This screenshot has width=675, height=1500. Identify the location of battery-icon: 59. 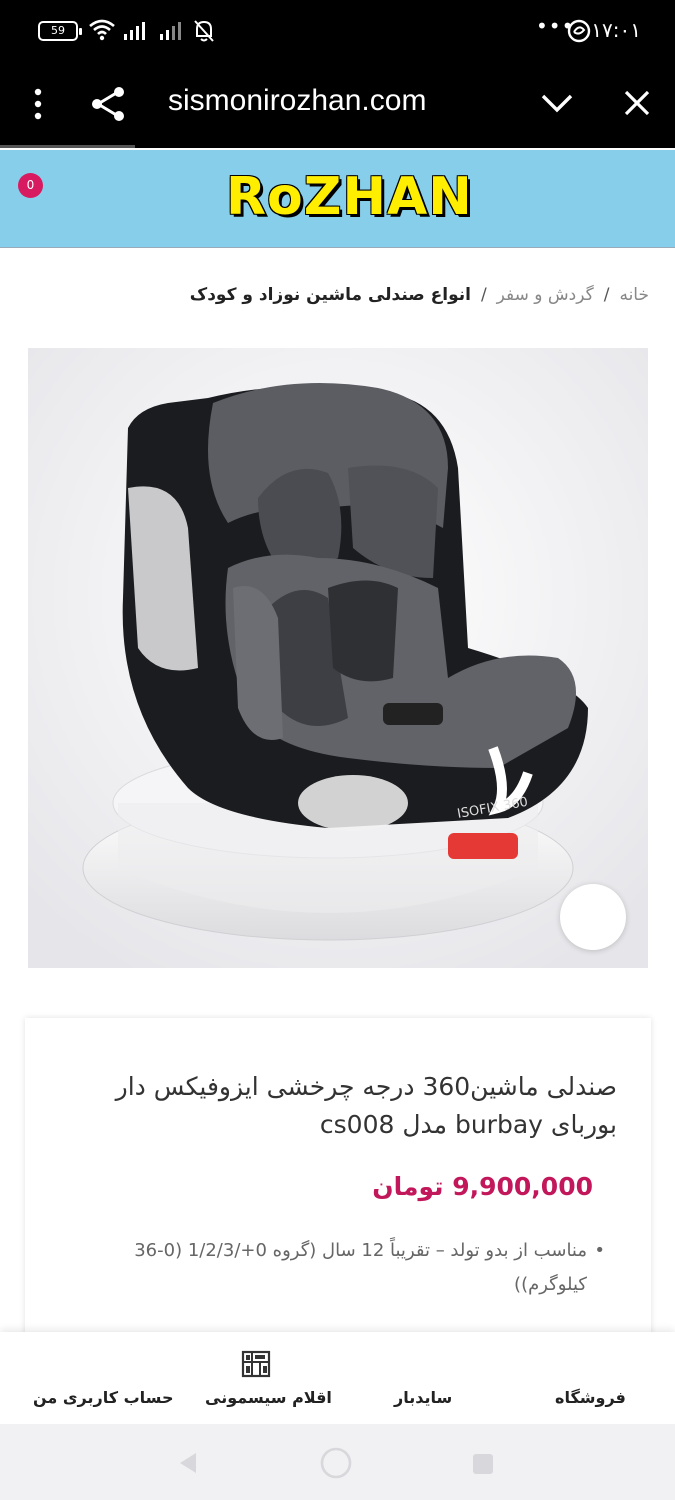
(60, 31).